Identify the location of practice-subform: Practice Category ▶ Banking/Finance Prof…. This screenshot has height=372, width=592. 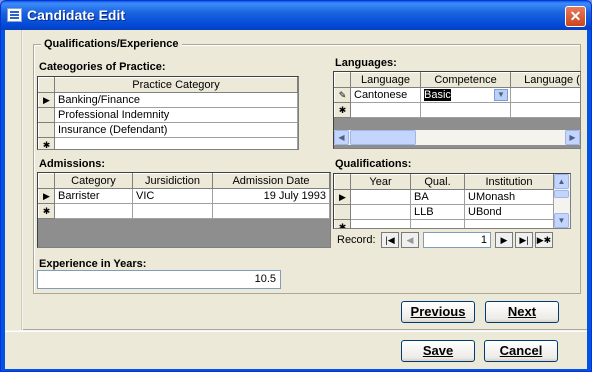
(168, 113).